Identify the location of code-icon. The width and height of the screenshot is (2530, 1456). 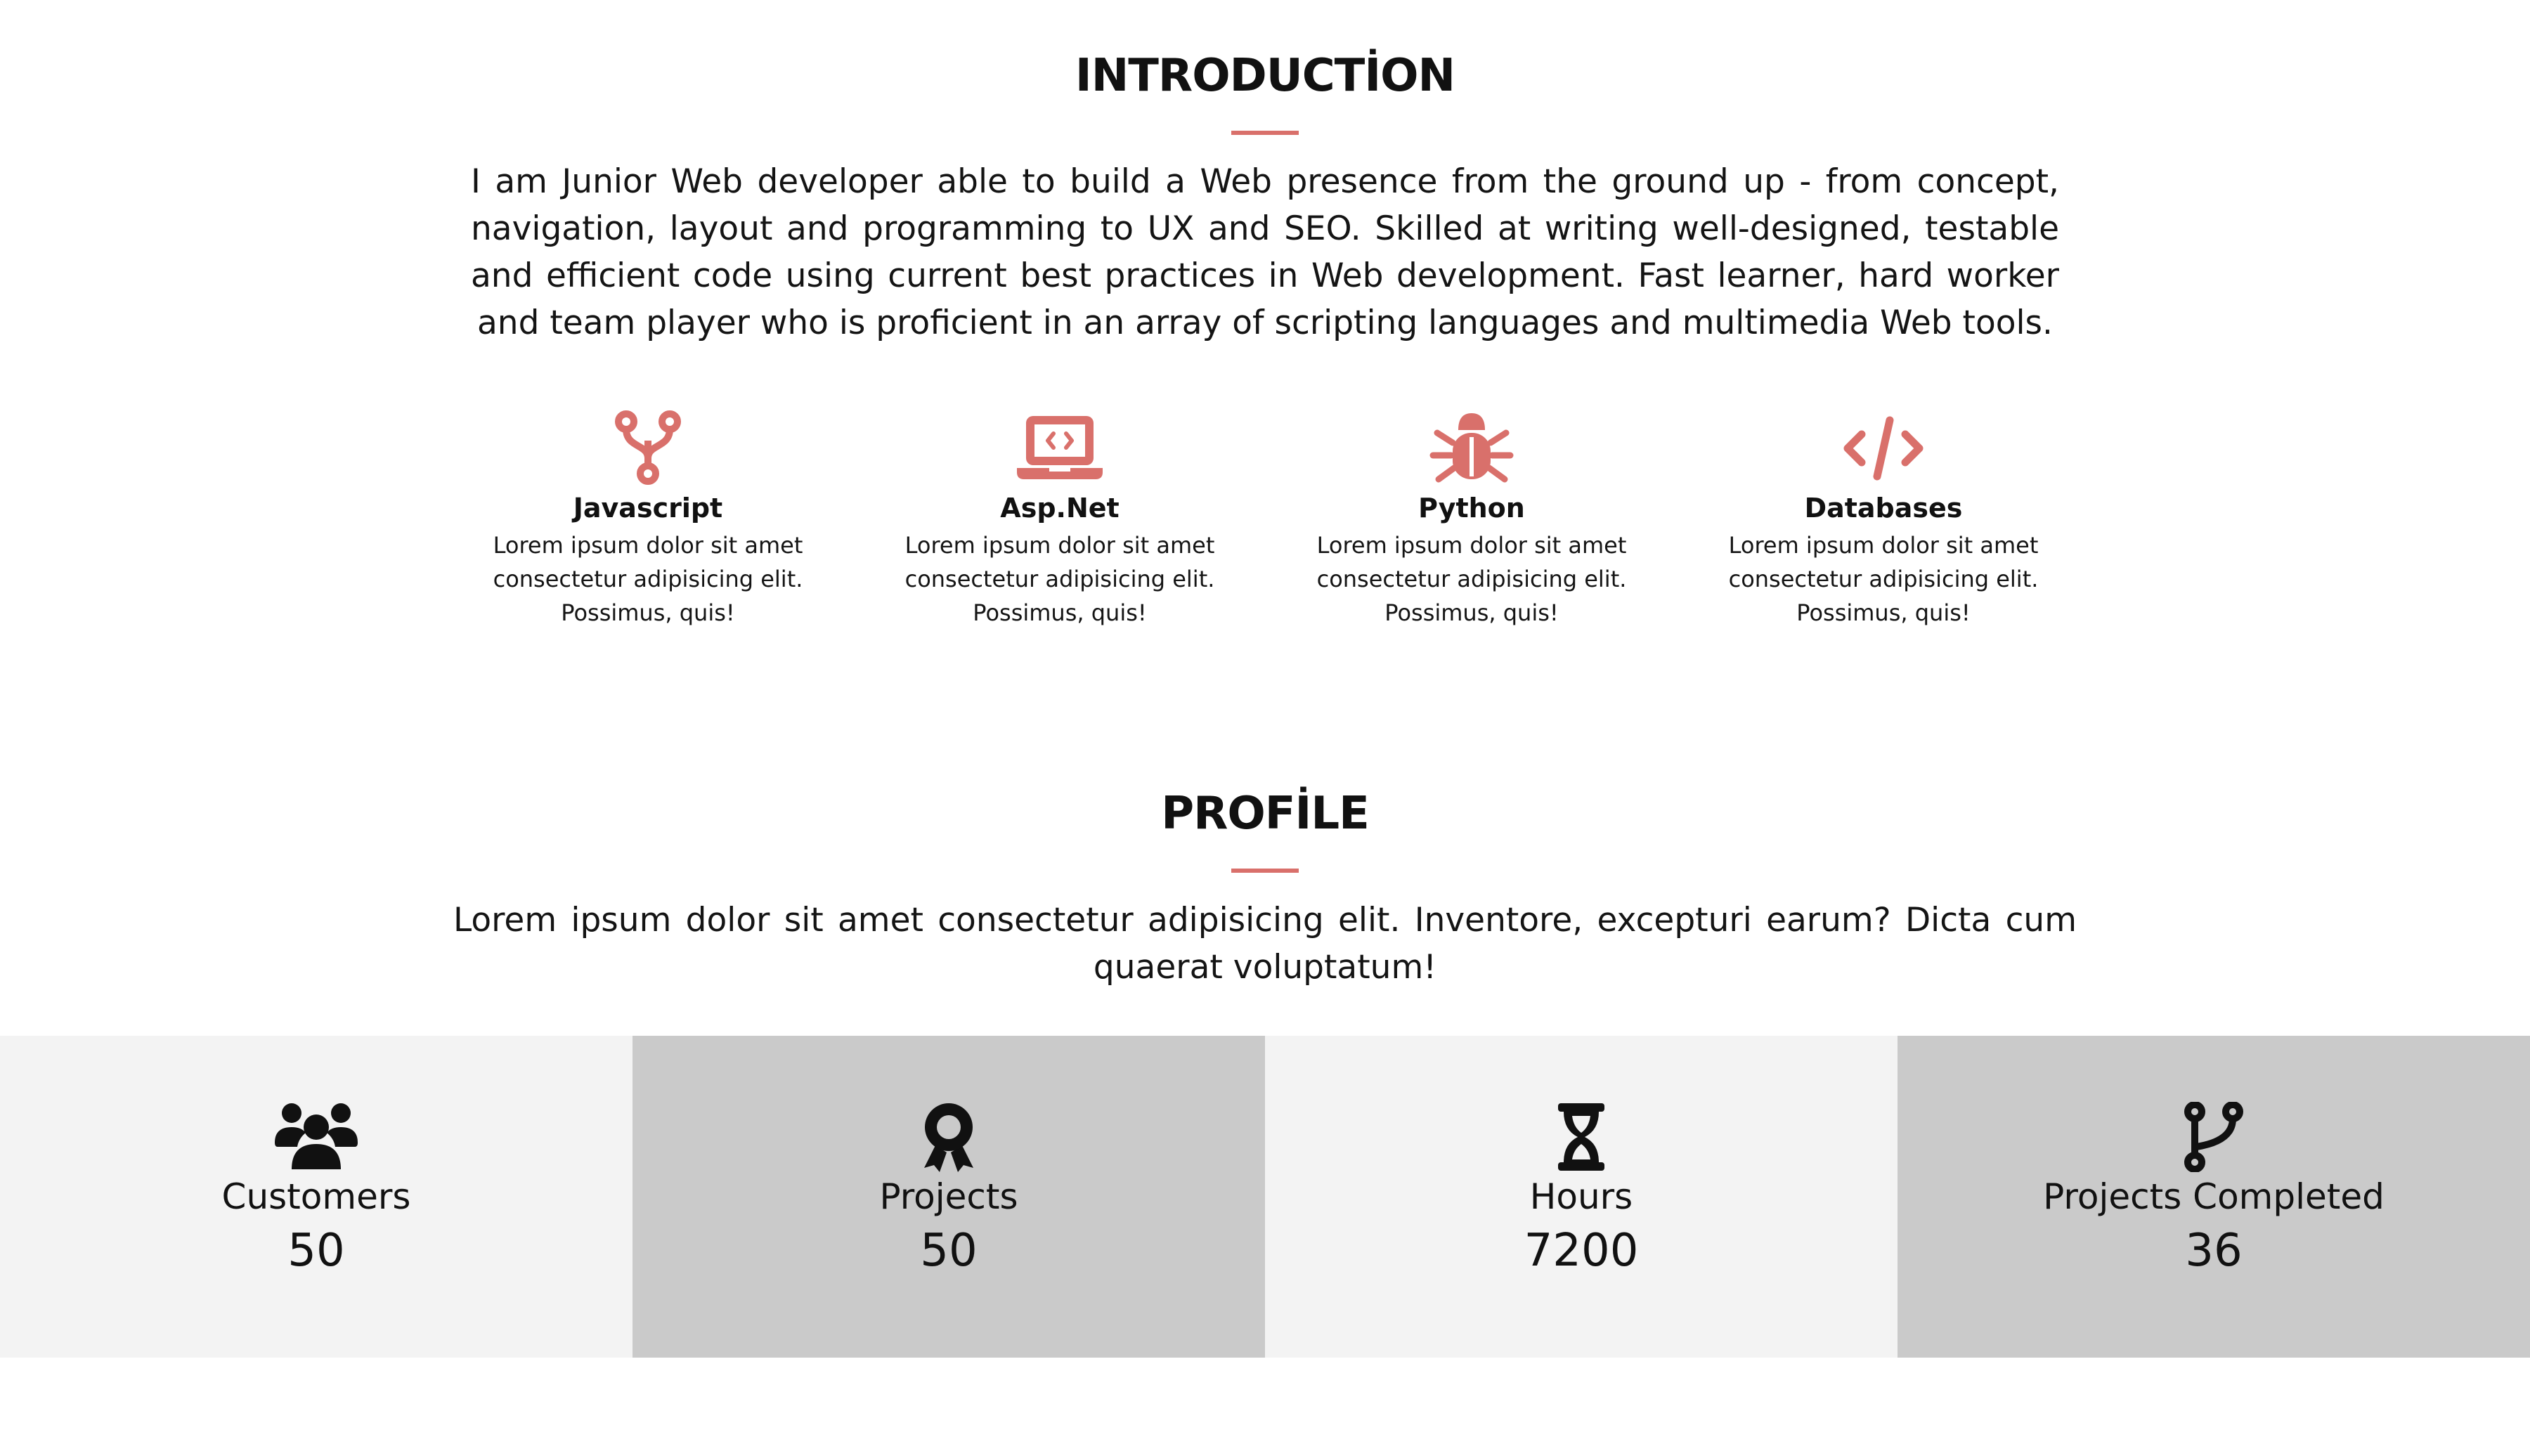
(1883, 448).